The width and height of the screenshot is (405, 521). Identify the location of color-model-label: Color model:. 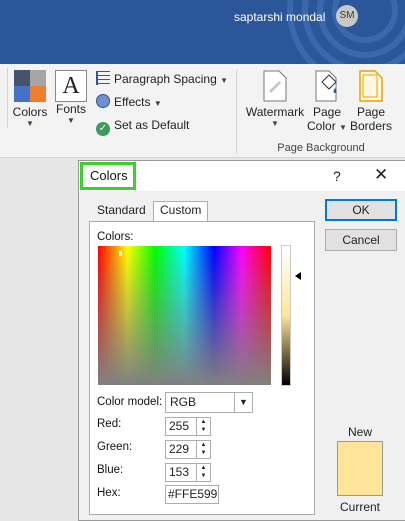
(130, 402).